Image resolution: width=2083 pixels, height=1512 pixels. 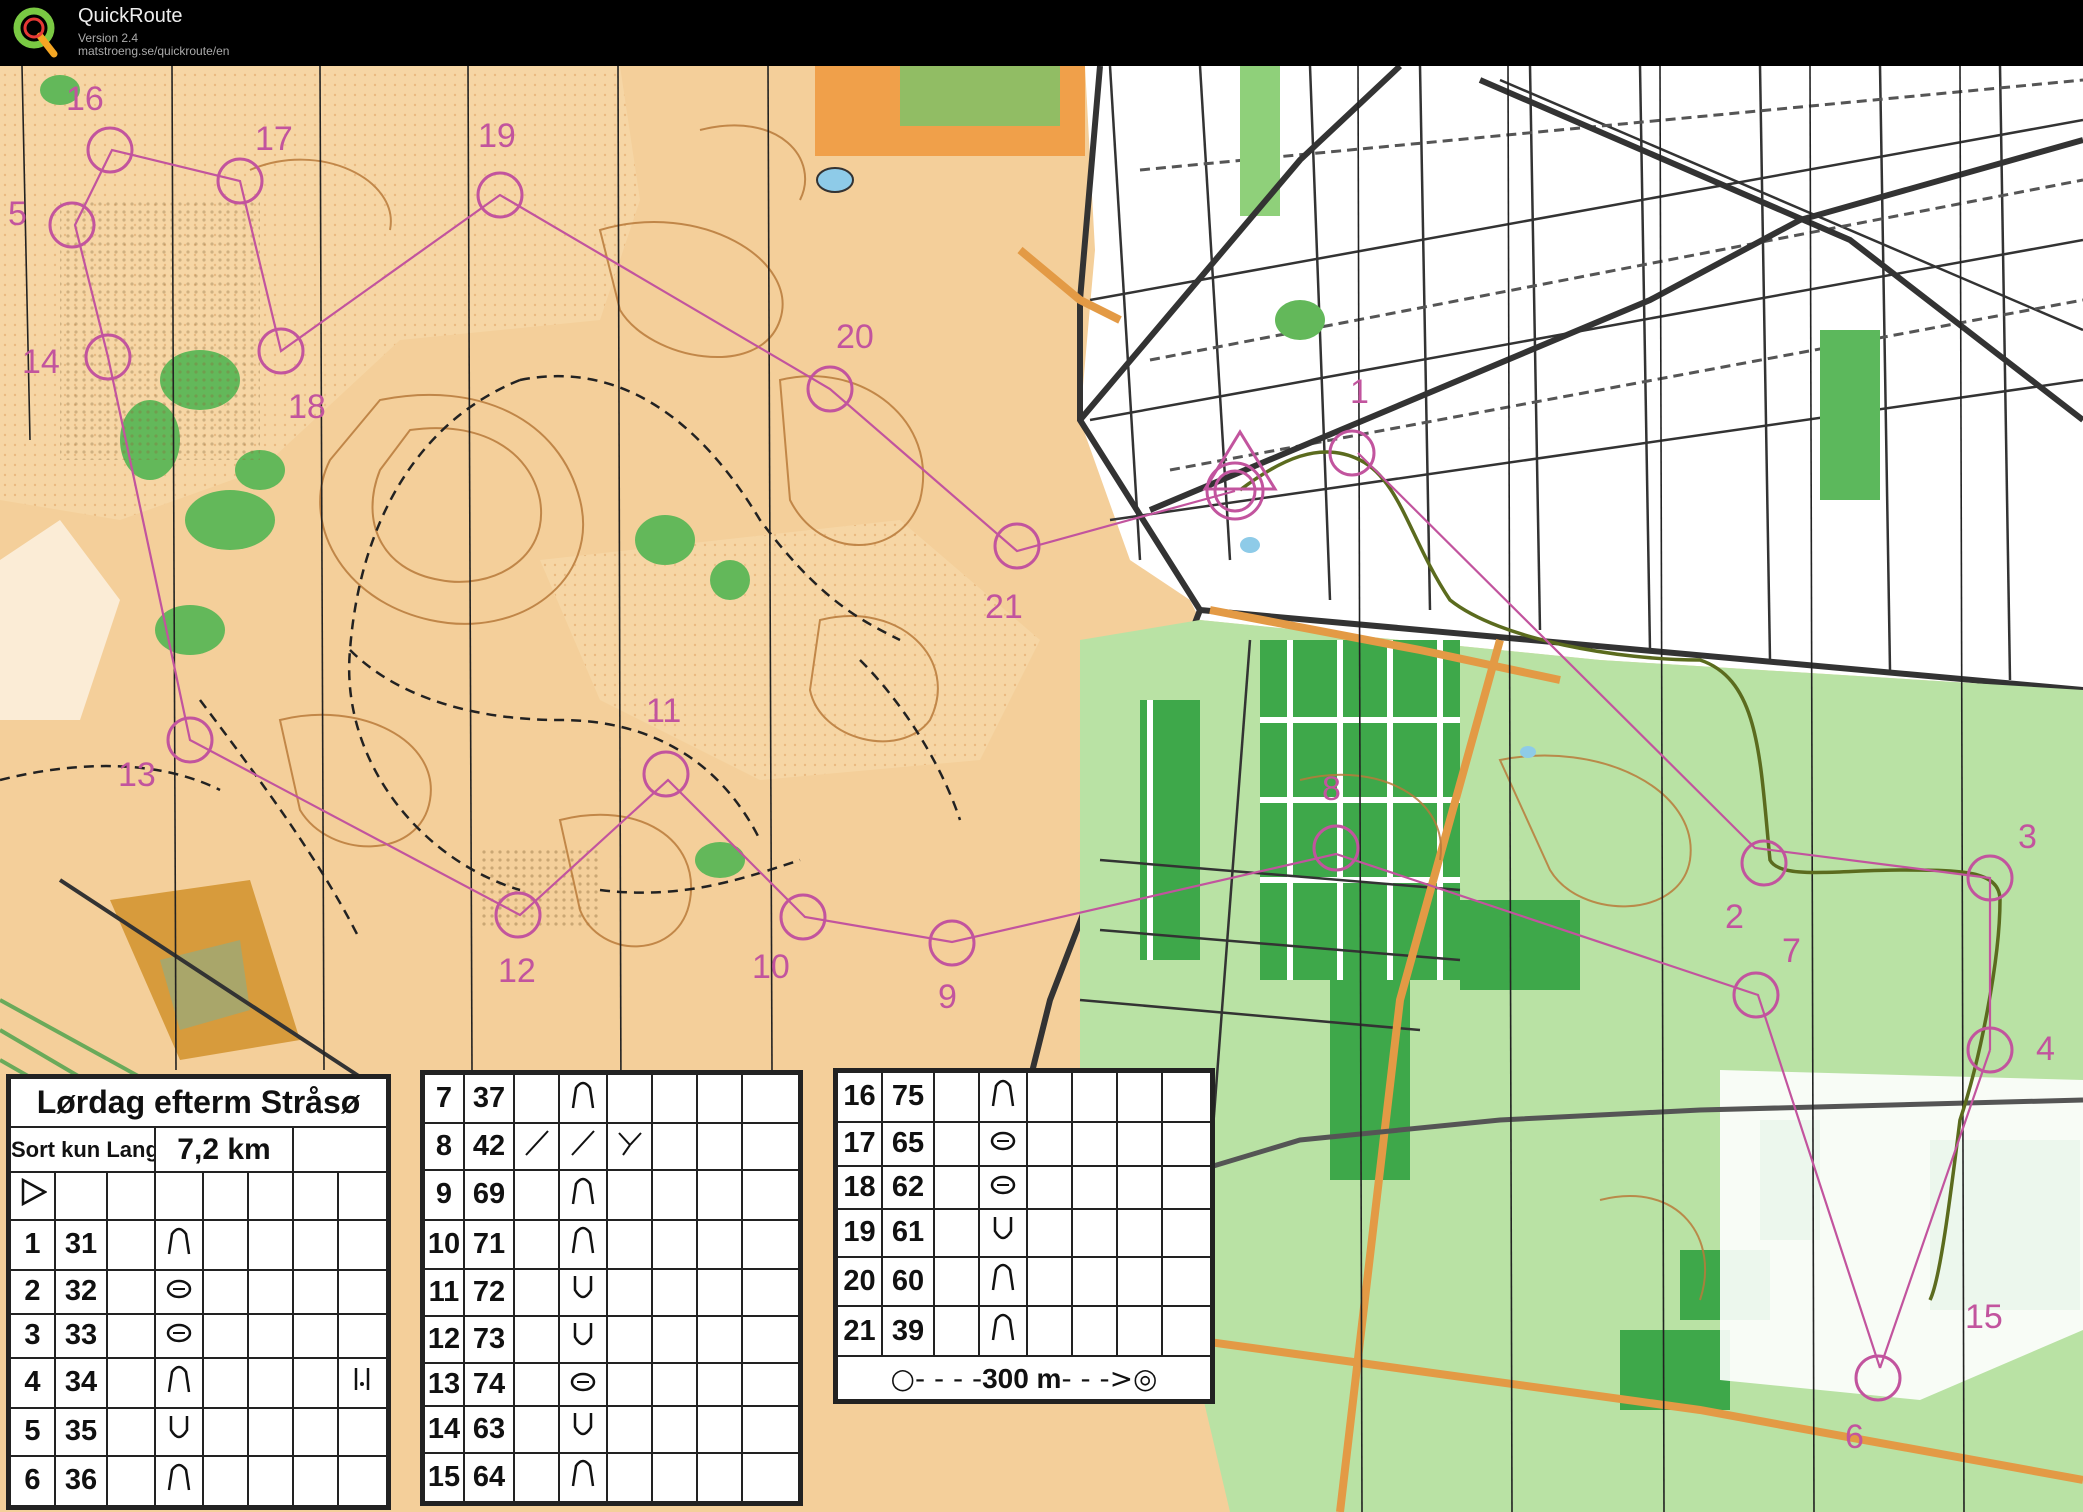 I want to click on control-code: 61, so click(x=908, y=1233).